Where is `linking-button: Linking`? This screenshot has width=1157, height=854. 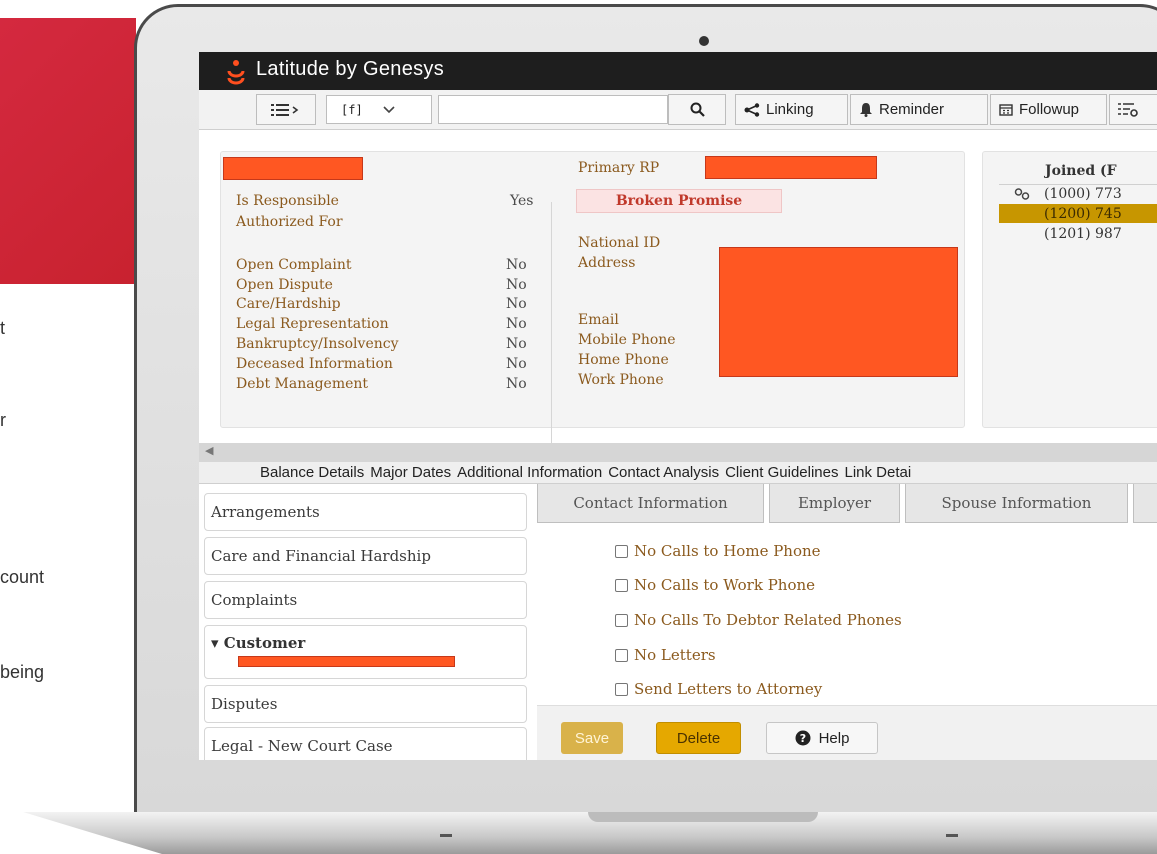
linking-button: Linking is located at coordinates (791, 109).